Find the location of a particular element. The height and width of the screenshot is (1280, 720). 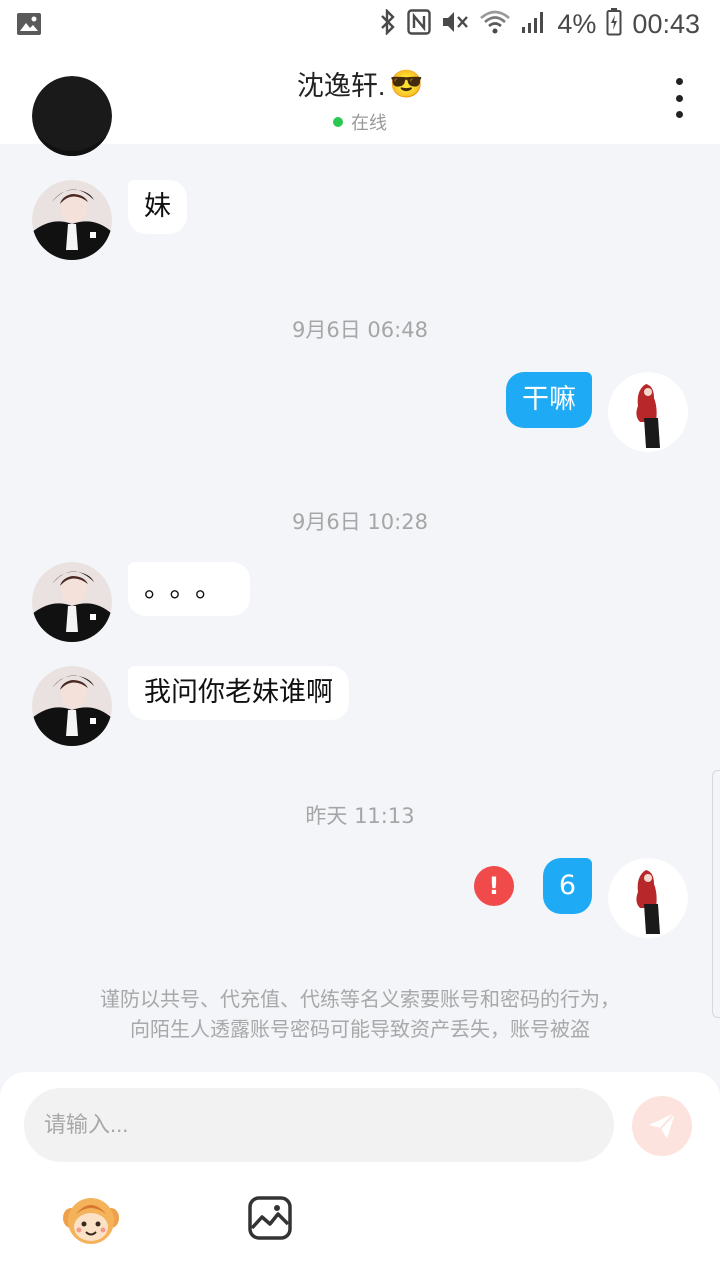

online-status: 在线 is located at coordinates (360, 122).